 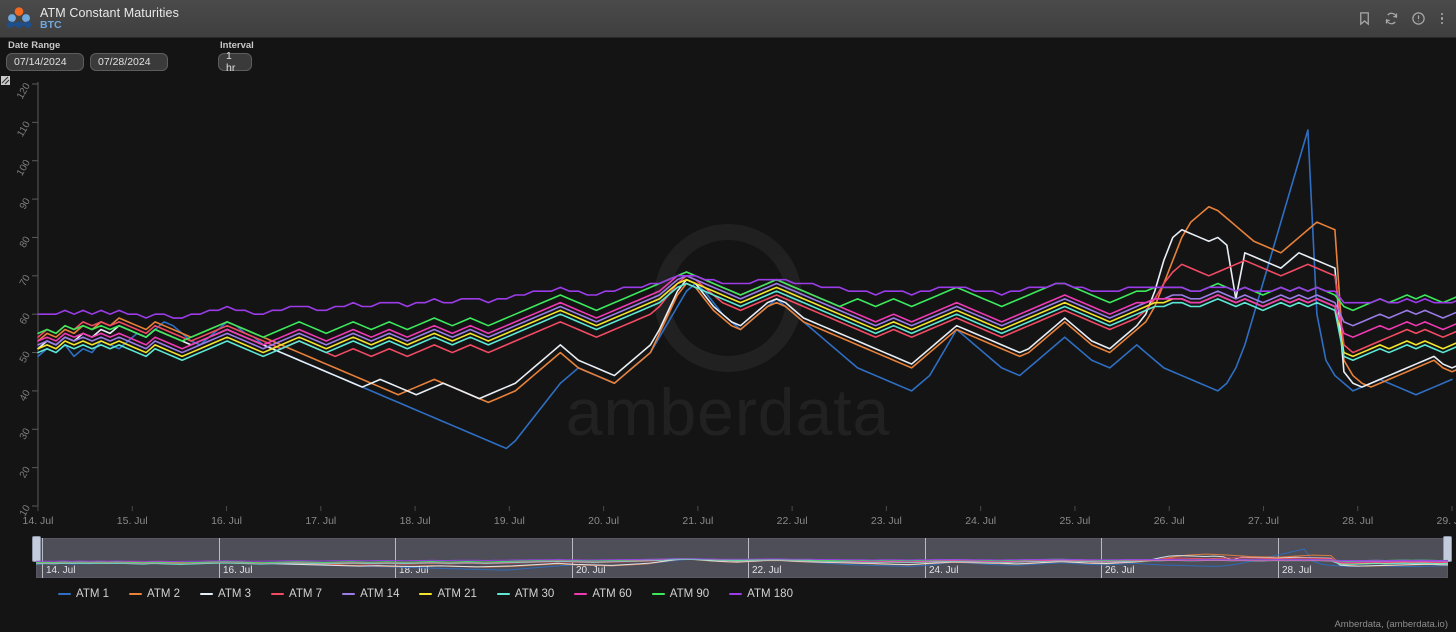 What do you see at coordinates (24, 91) in the screenshot?
I see `y-axis-tick-label: 120` at bounding box center [24, 91].